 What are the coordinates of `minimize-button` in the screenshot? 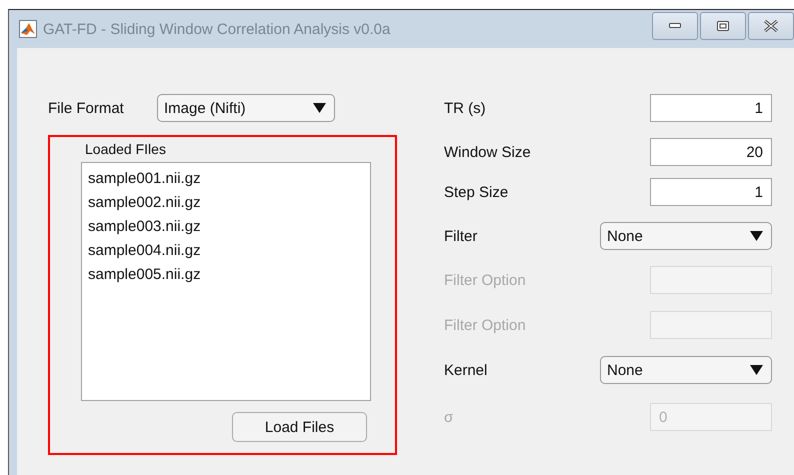 It's located at (675, 26).